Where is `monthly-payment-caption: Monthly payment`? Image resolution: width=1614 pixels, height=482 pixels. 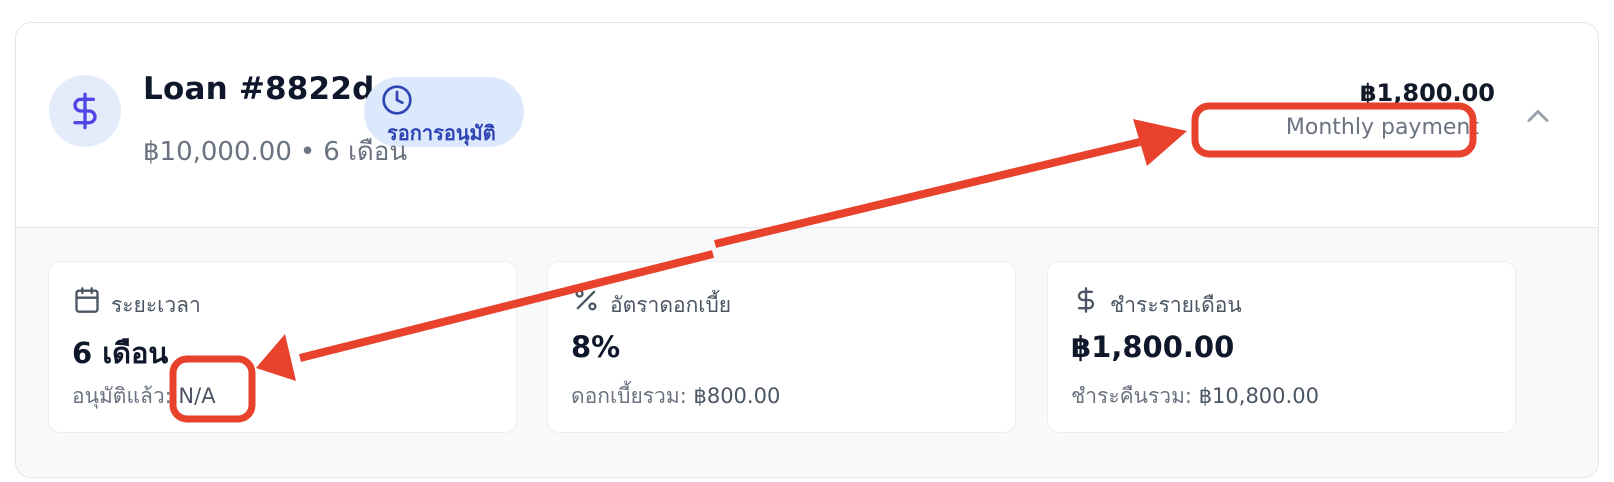 monthly-payment-caption: Monthly payment is located at coordinates (1382, 127).